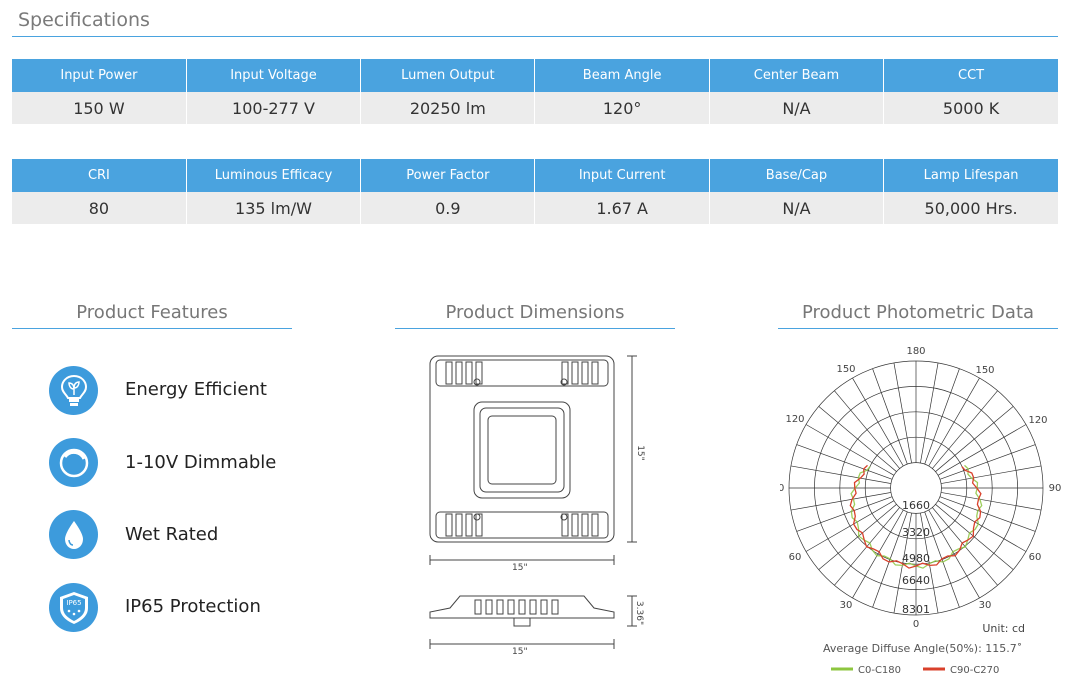  I want to click on specifications-title: Specifications, so click(84, 20).